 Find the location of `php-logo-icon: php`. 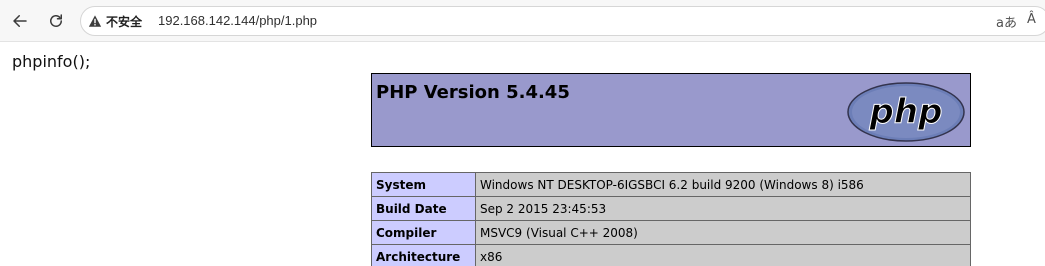

php-logo-icon: php is located at coordinates (906, 112).